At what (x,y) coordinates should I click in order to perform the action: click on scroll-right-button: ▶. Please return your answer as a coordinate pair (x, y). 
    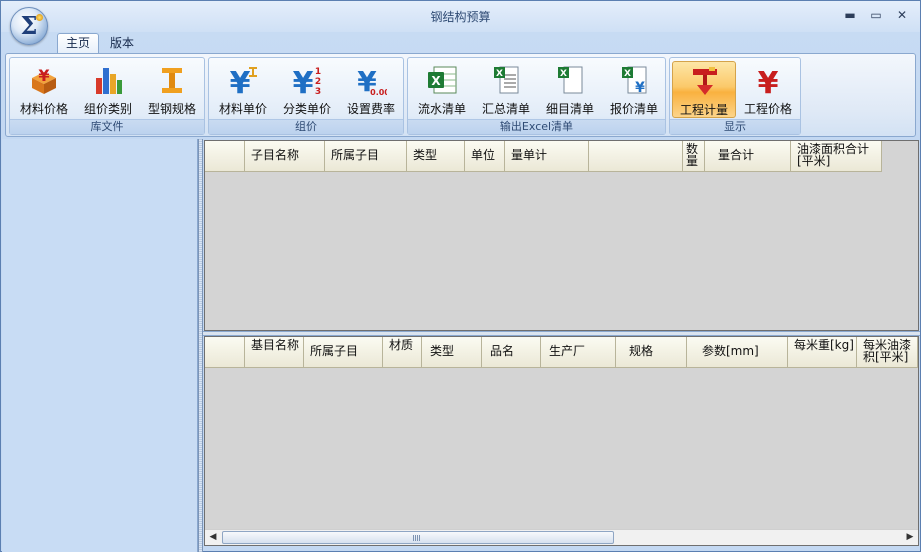
    Looking at the image, I should click on (910, 537).